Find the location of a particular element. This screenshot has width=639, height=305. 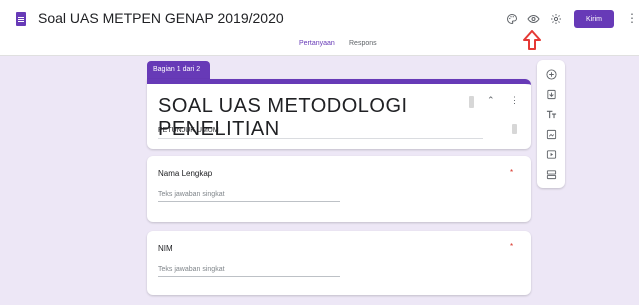

description-underline is located at coordinates (320, 138).